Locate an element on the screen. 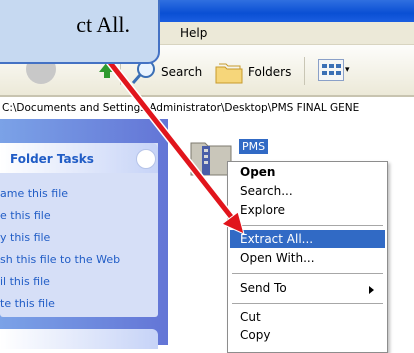  menu-item-copy: Copy is located at coordinates (255, 335).